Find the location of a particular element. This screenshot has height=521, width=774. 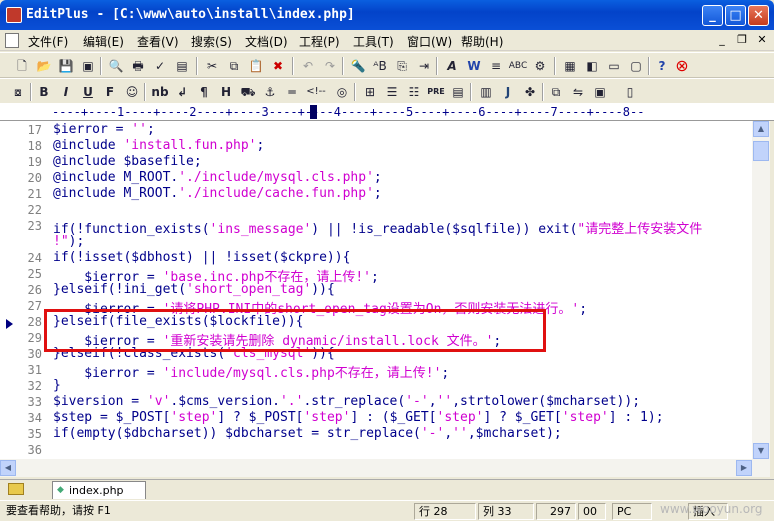

save-all-icon: ▣ is located at coordinates (88, 66).